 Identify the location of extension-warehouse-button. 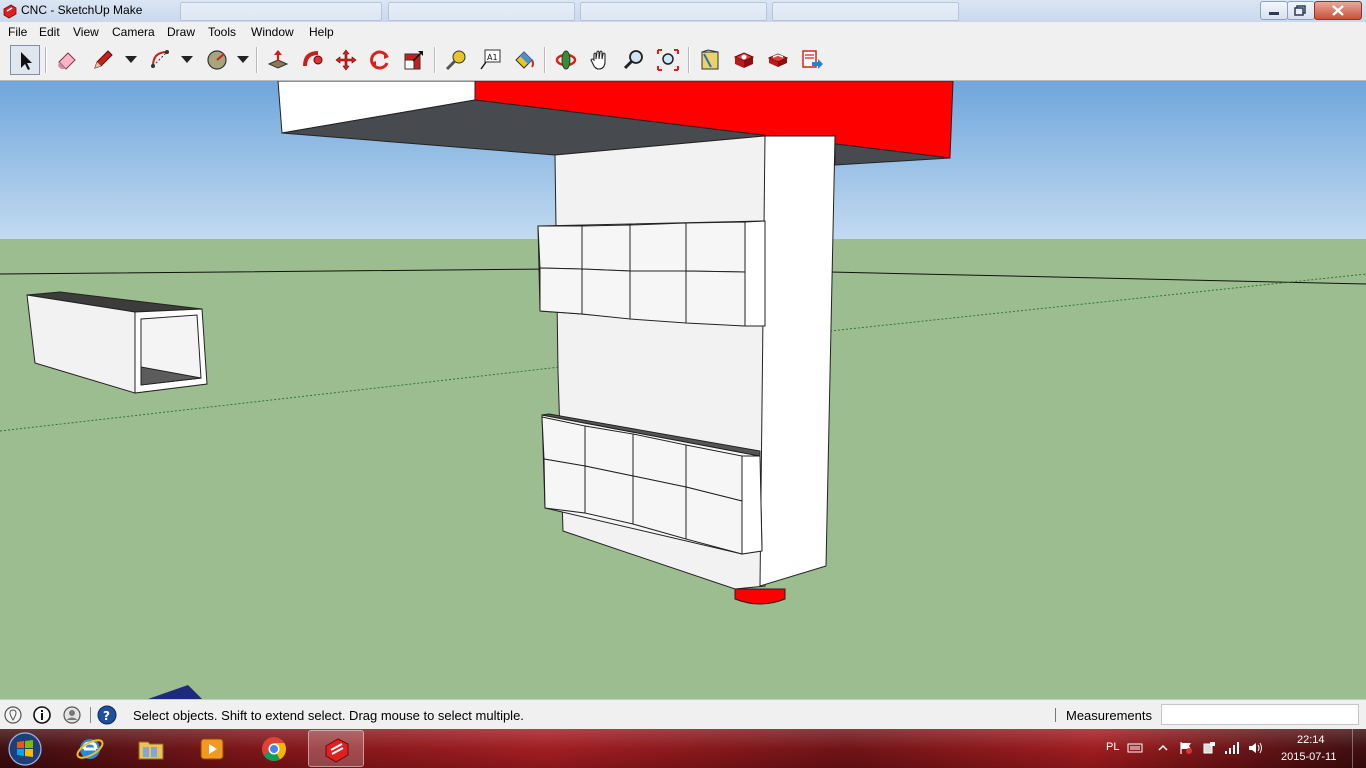
(778, 60).